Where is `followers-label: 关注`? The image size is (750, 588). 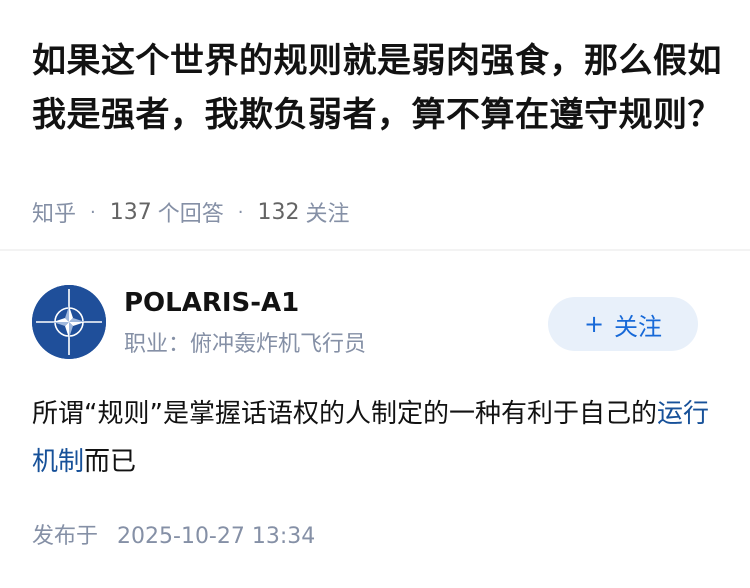 followers-label: 关注 is located at coordinates (327, 214).